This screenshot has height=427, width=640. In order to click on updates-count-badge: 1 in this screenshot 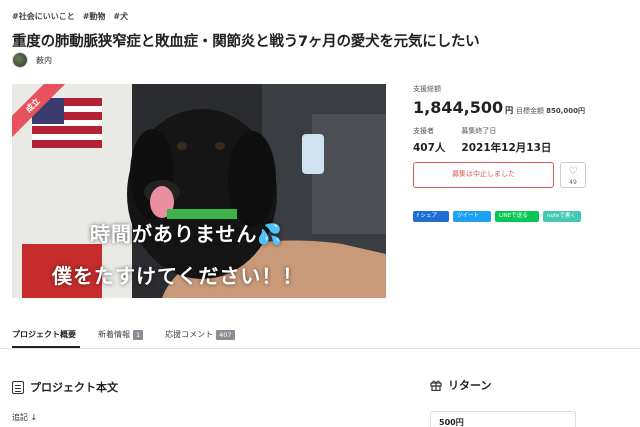, I will do `click(138, 334)`.